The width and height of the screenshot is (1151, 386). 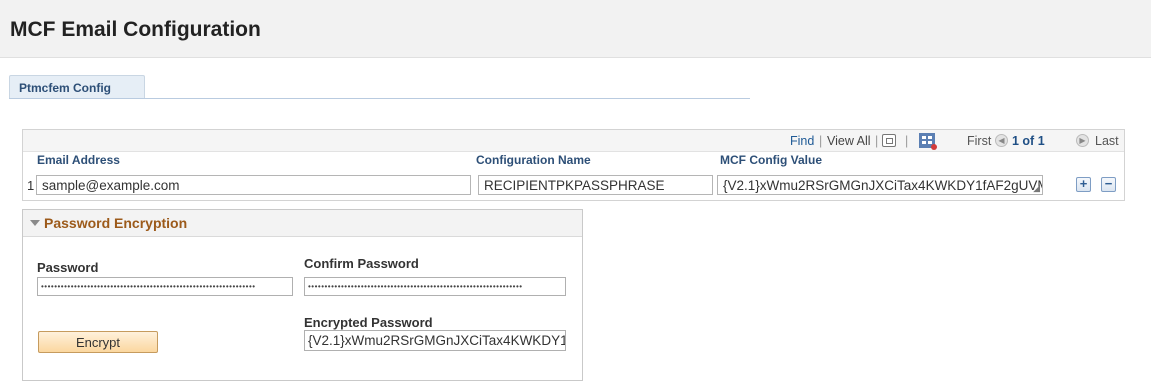 What do you see at coordinates (35, 223) in the screenshot?
I see `collapse-triangle-icon` at bounding box center [35, 223].